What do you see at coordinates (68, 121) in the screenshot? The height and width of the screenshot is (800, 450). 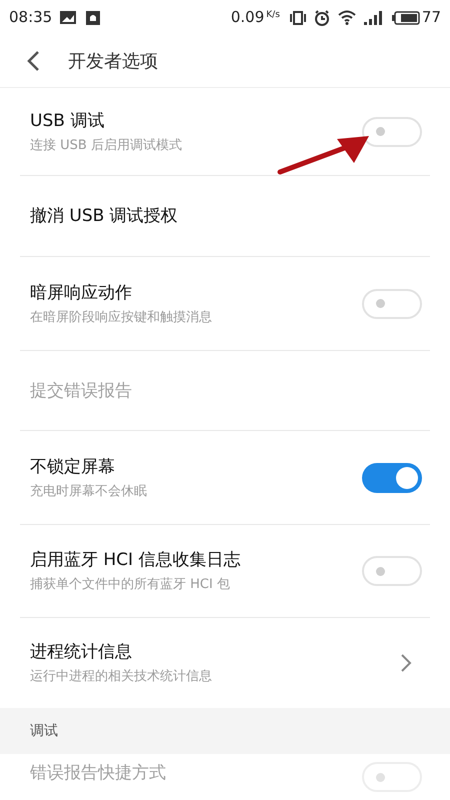 I see `setting-title: USB 调试` at bounding box center [68, 121].